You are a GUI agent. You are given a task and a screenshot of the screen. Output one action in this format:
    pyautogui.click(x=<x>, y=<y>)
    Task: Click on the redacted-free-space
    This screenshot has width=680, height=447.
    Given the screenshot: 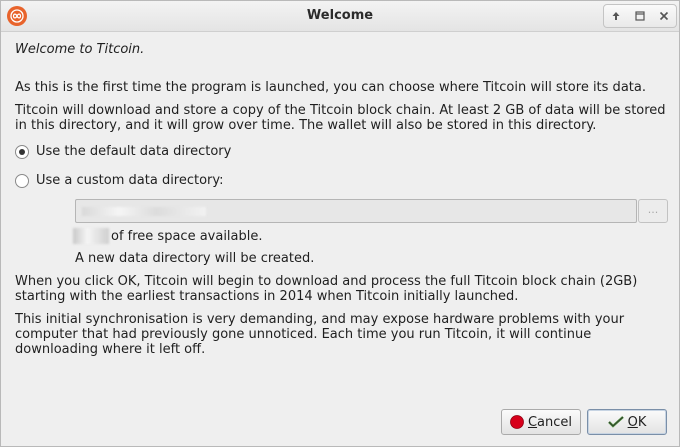 What is the action you would take?
    pyautogui.click(x=91, y=236)
    